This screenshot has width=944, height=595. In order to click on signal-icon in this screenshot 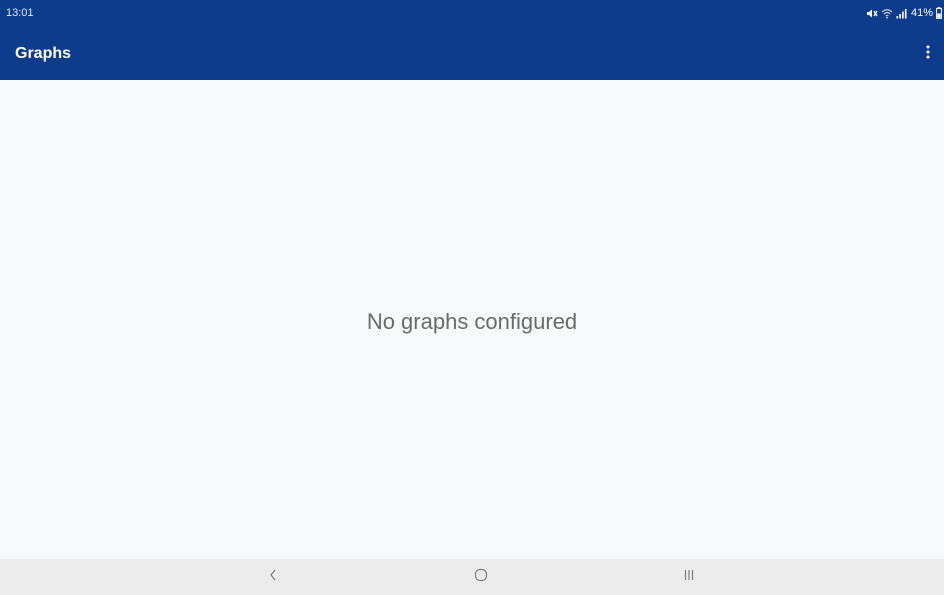, I will do `click(901, 13)`.